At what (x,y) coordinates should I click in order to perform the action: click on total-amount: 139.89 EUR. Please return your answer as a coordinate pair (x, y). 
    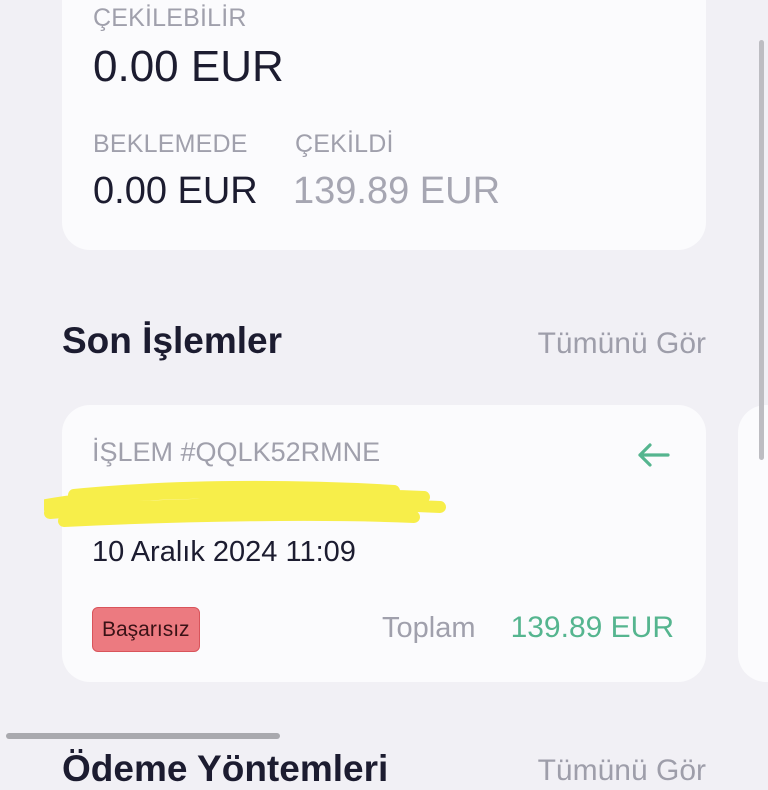
    Looking at the image, I should click on (592, 627).